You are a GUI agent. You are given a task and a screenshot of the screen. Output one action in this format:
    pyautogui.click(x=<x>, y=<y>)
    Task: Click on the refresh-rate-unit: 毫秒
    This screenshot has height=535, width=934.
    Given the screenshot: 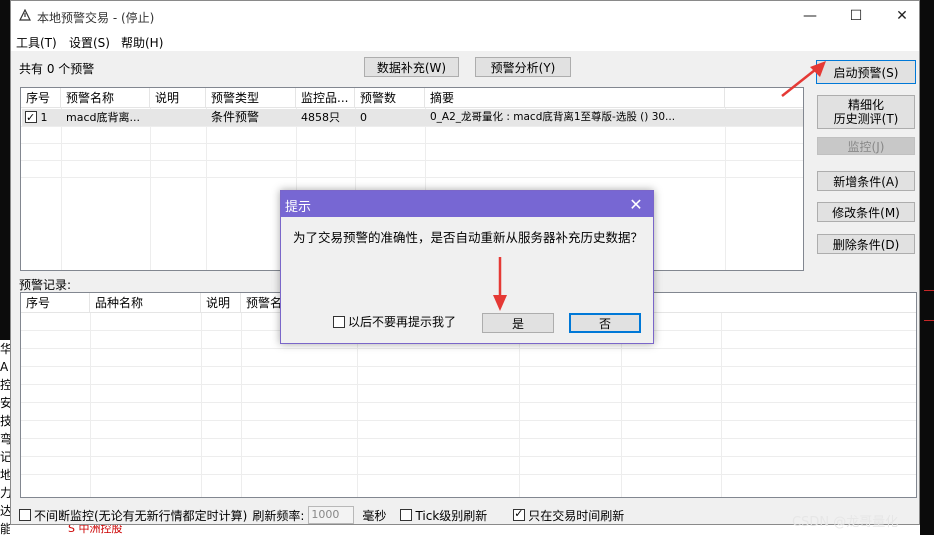 What is the action you would take?
    pyautogui.click(x=374, y=515)
    